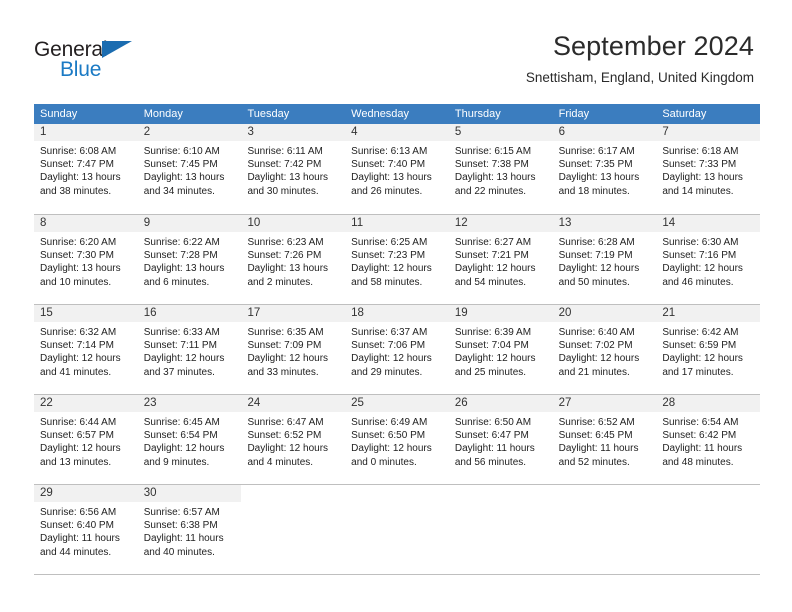 The height and width of the screenshot is (612, 792). I want to click on sunrise-text: Sunrise: 6:18 AM, so click(700, 151).